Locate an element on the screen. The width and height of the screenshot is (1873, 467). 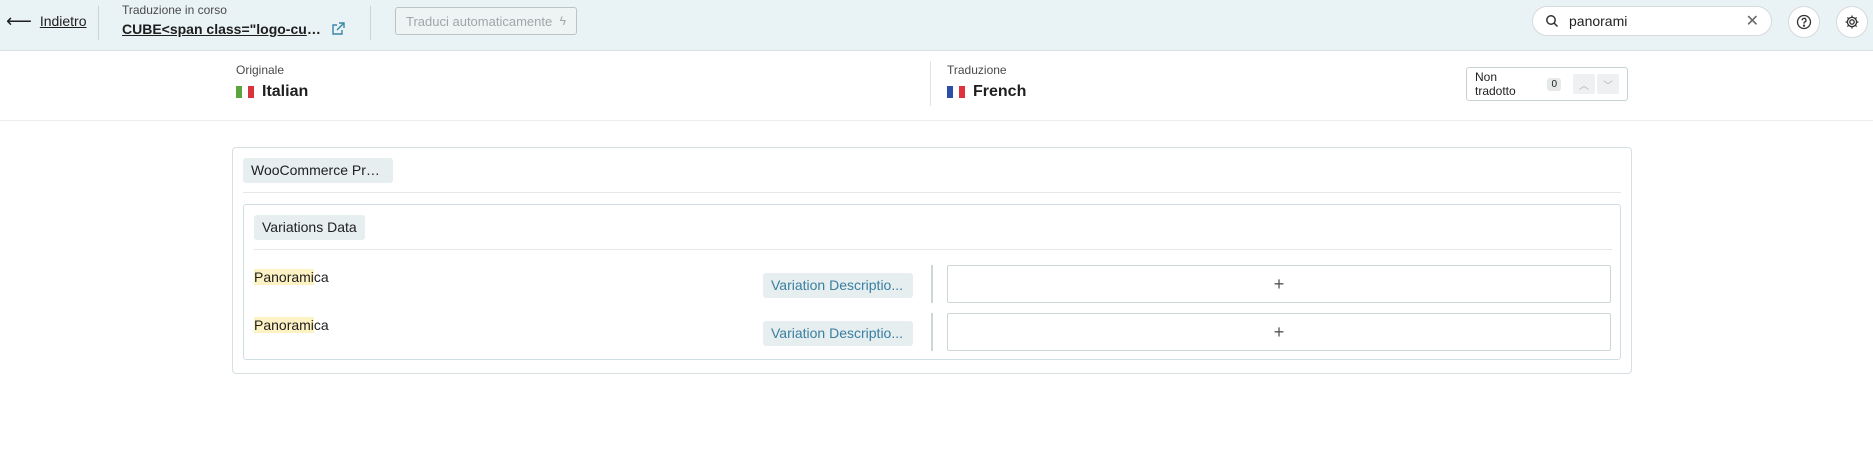
back-label: Indietro is located at coordinates (63, 21).